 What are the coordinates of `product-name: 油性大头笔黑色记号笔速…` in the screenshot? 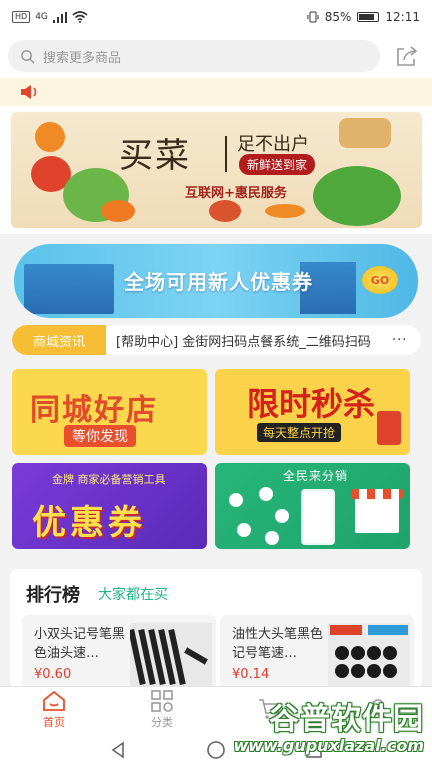 It's located at (278, 644).